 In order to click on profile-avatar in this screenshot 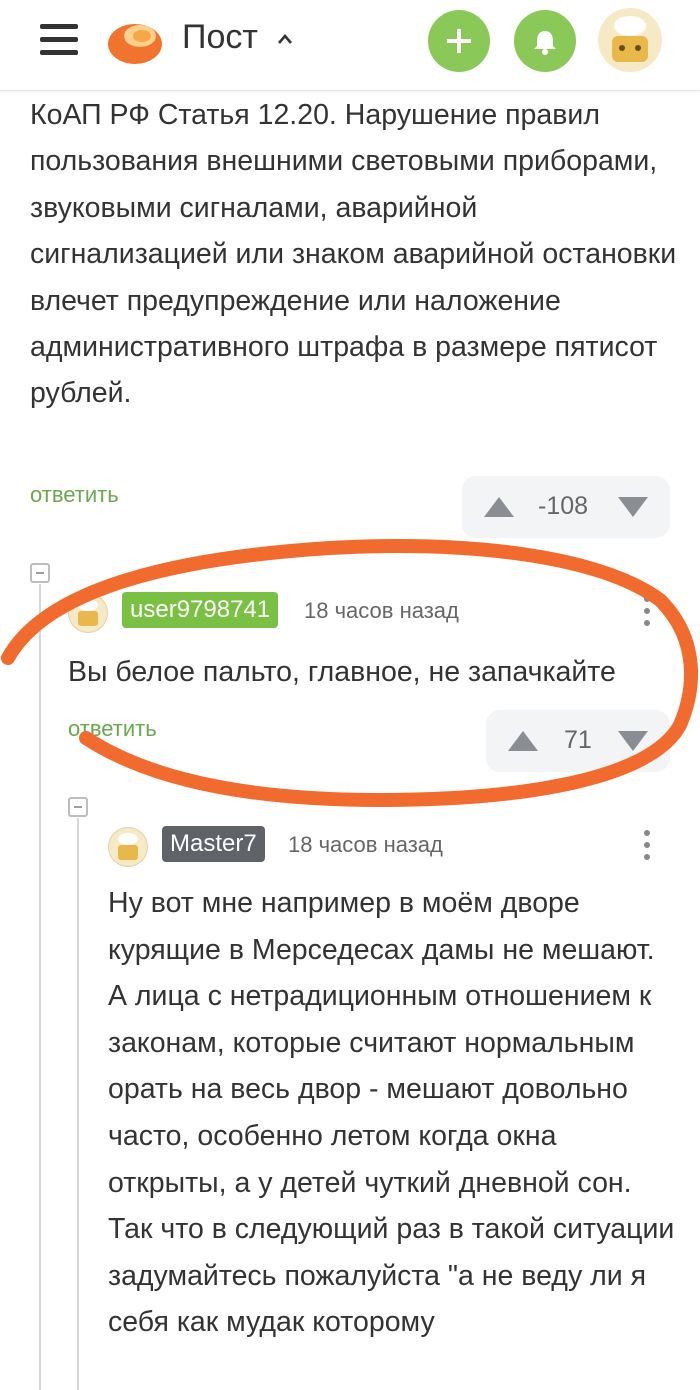, I will do `click(630, 40)`.